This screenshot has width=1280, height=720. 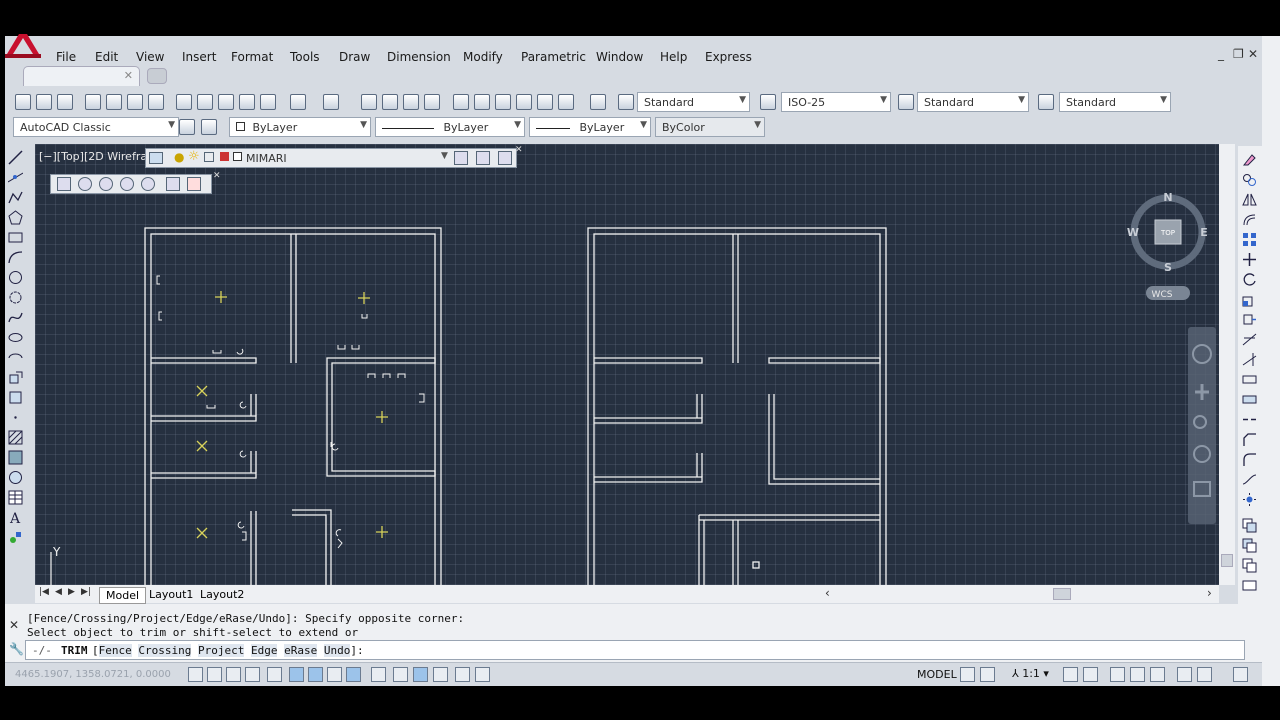 I want to click on save-icon, so click(x=65, y=102).